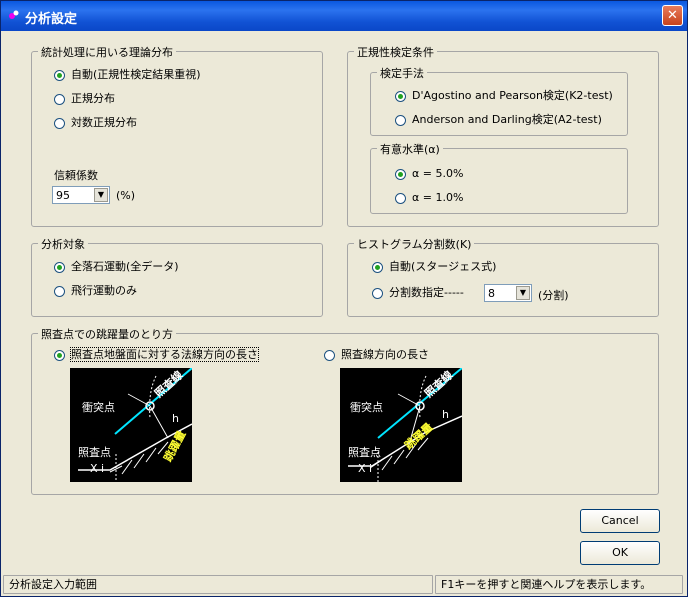  I want to click on level-option-5: α = 5.0%, so click(429, 174).